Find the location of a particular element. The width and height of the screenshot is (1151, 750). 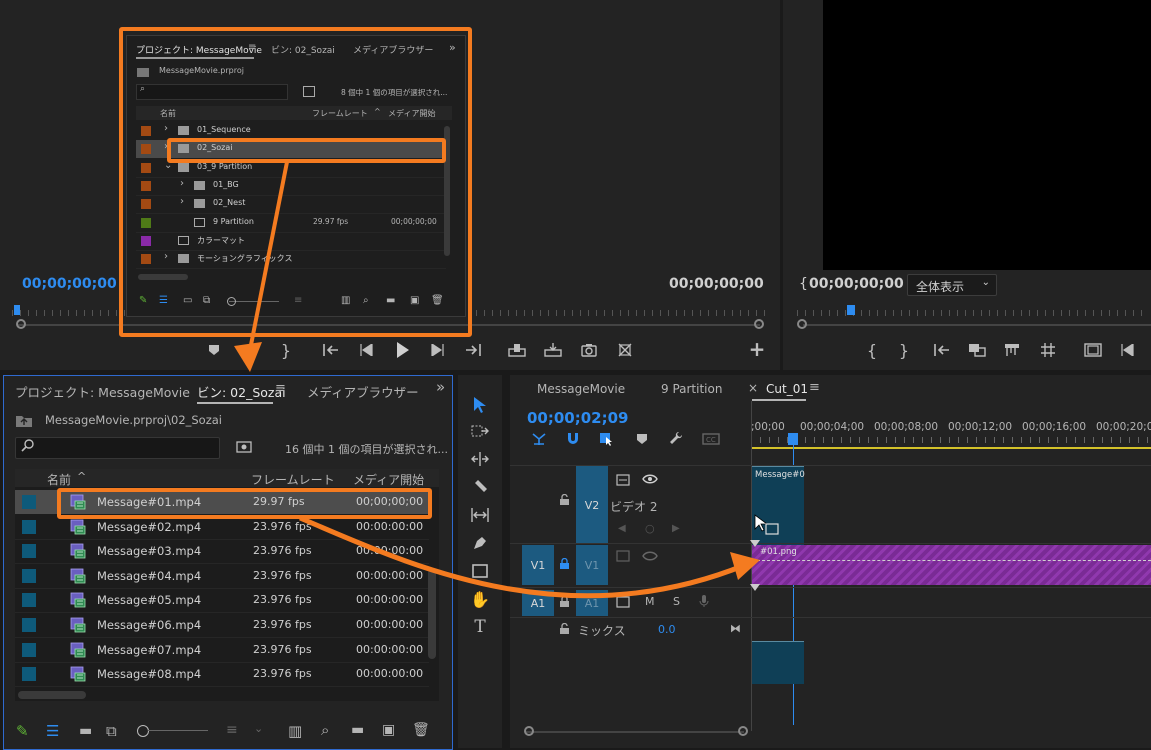

v2-eye-icon is located at coordinates (650, 479).